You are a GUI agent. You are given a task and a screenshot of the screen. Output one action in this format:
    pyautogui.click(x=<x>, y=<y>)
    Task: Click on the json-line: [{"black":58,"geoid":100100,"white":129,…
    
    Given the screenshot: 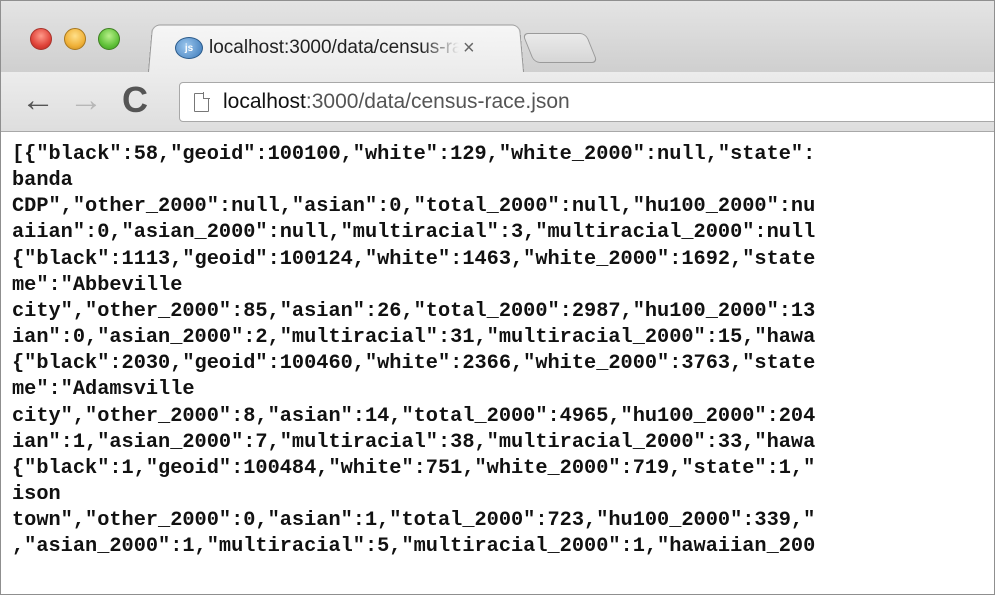 What is the action you would take?
    pyautogui.click(x=414, y=154)
    